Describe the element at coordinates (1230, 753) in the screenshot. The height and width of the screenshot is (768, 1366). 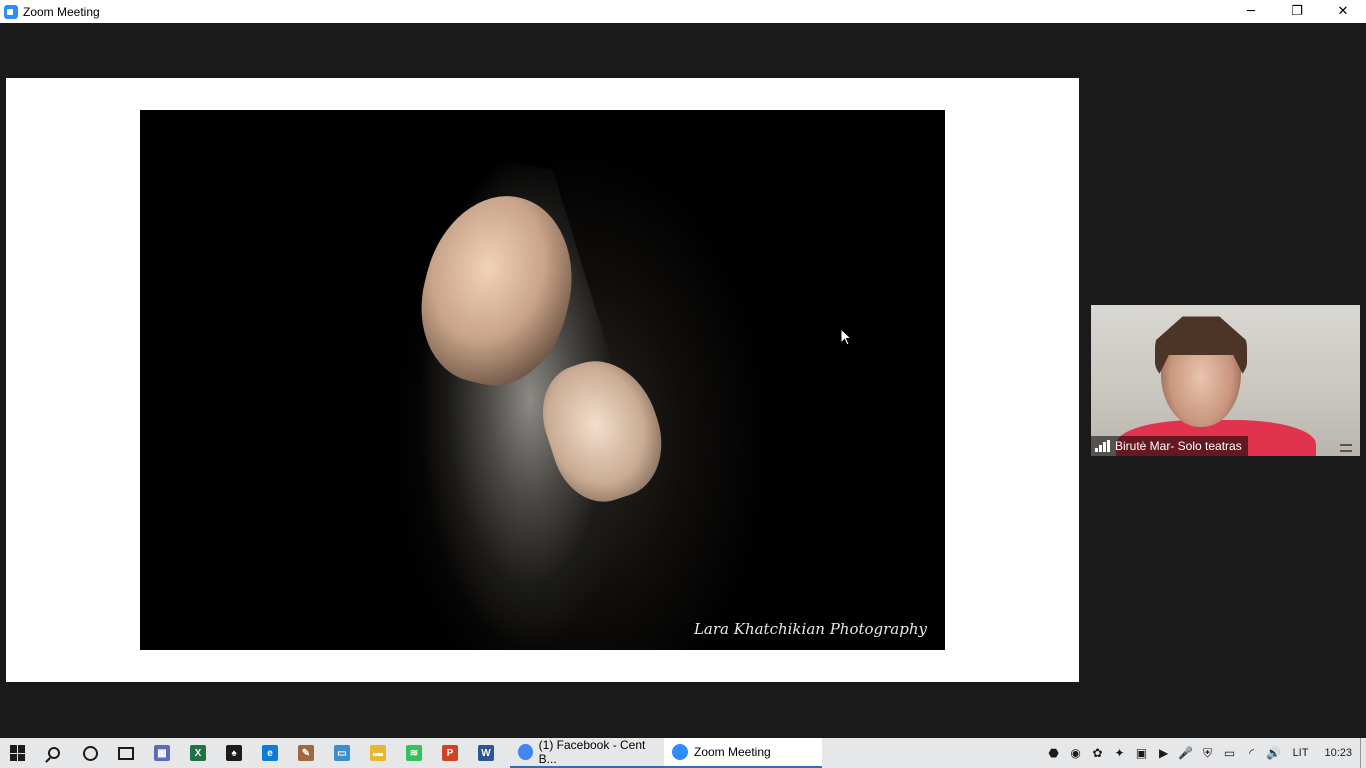
I see `battery-icon: ▭` at that location.